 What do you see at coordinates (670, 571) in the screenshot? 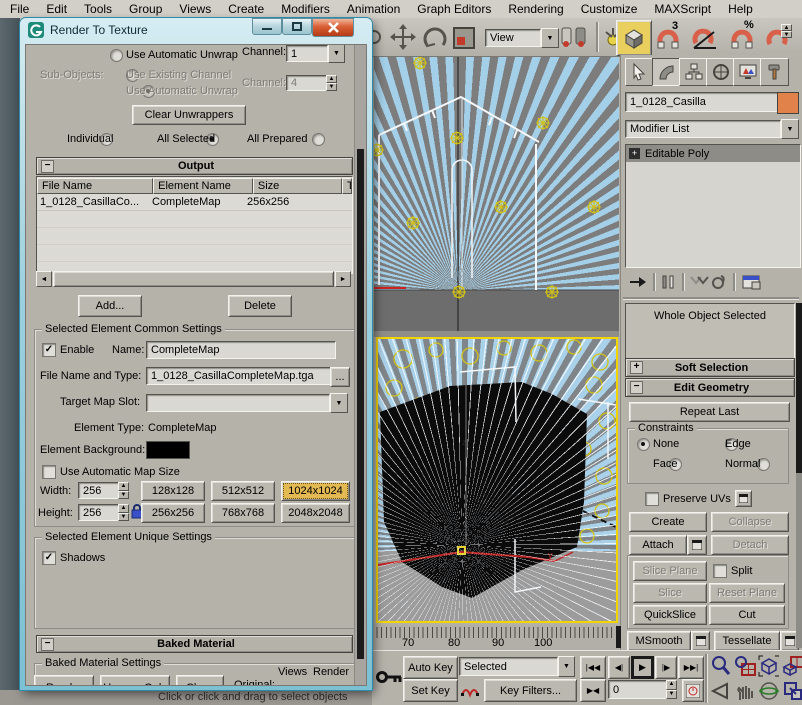
I see `slice-plane-button: Slice Plane` at bounding box center [670, 571].